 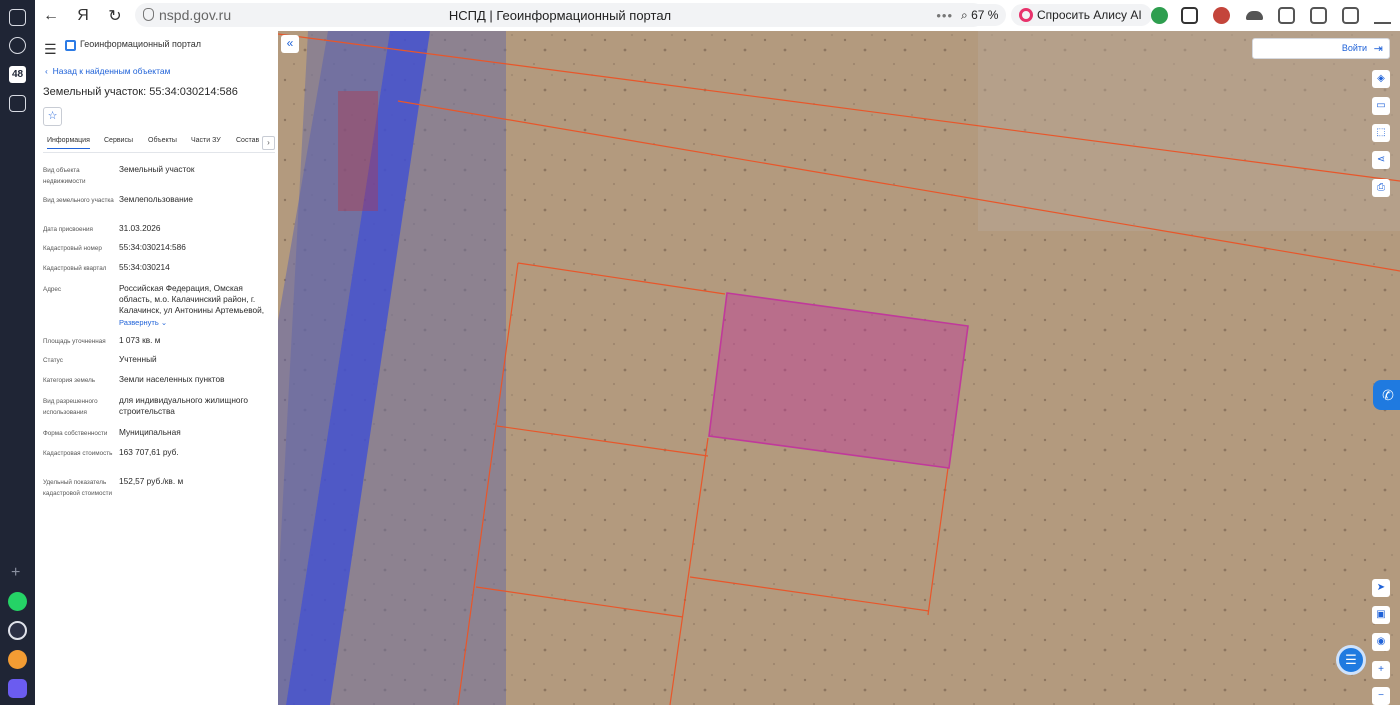 I want to click on rail-badge: 48, so click(x=17, y=74).